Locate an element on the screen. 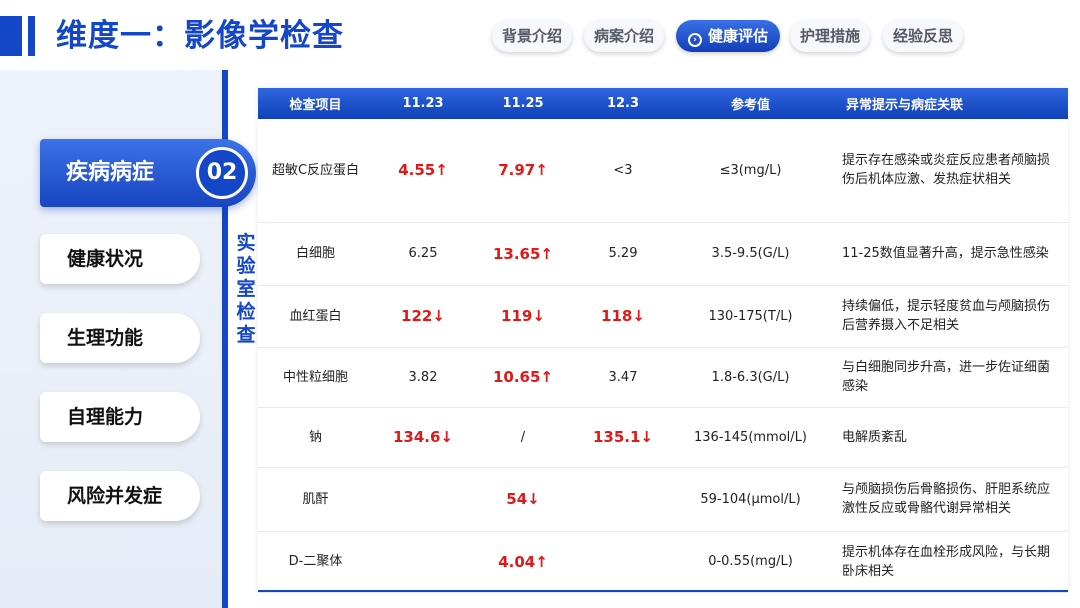  value-cell-1125: 119↓ is located at coordinates (523, 316).